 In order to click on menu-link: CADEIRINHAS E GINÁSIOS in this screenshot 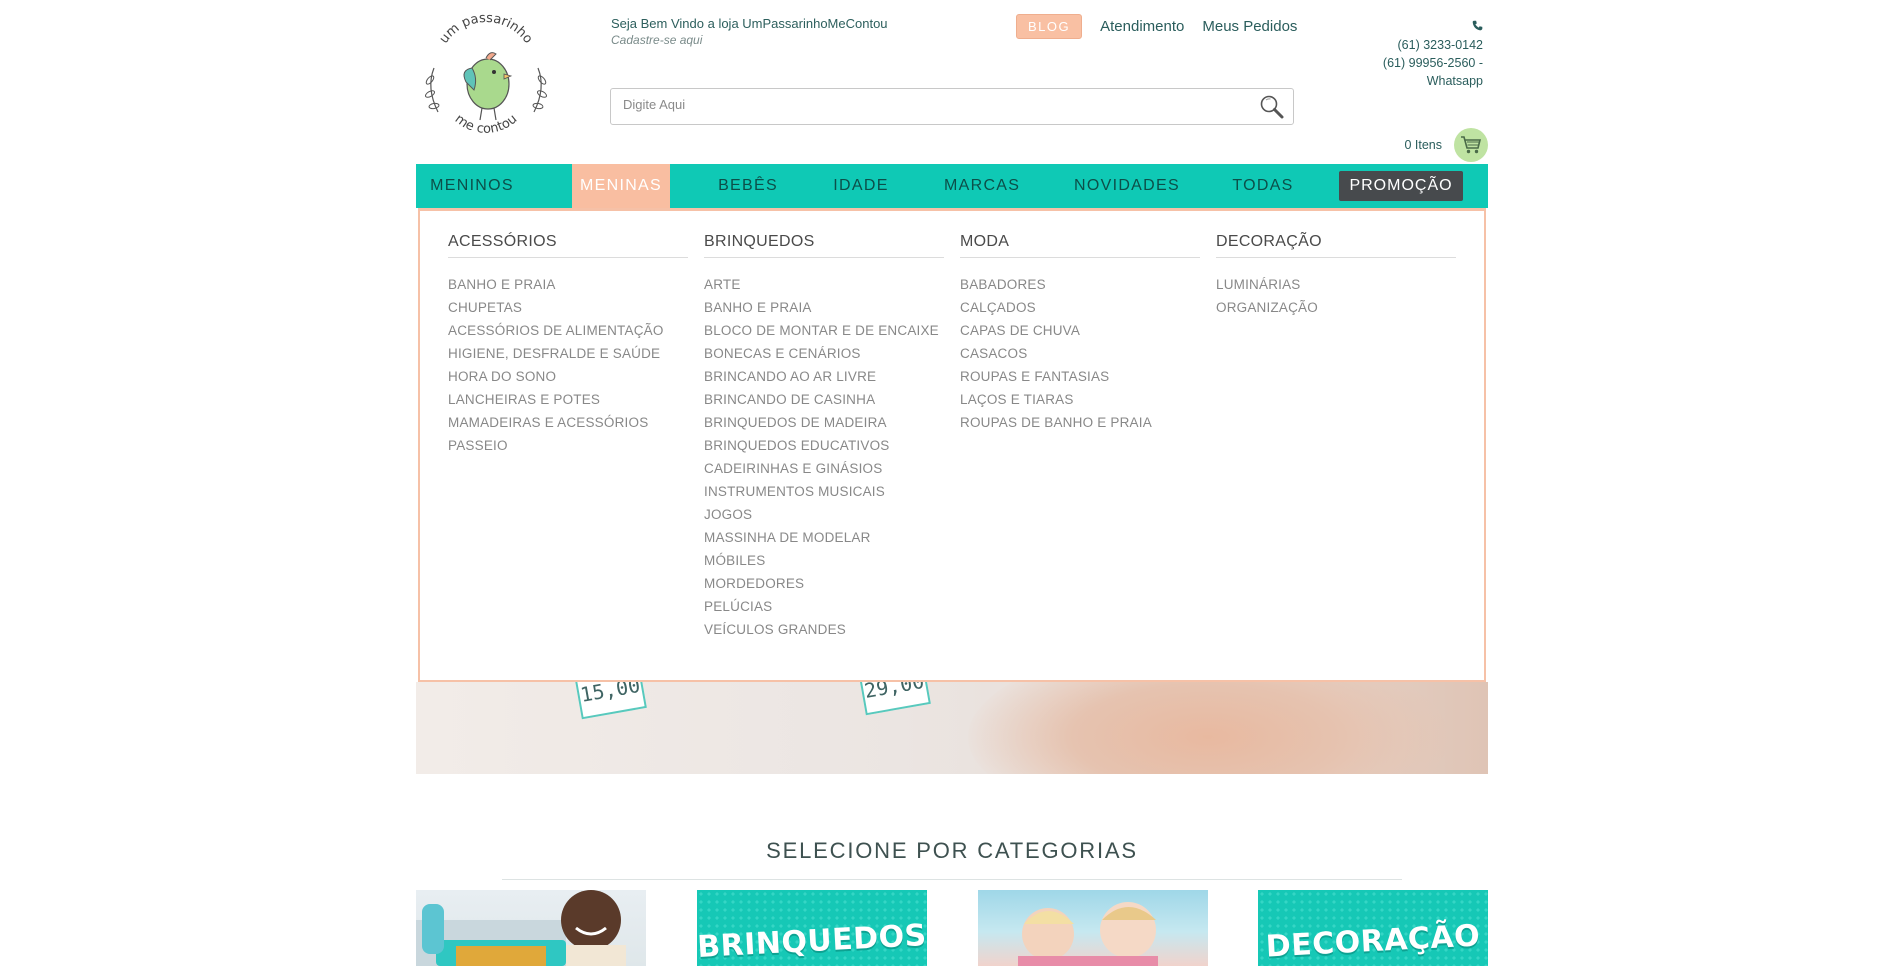, I will do `click(824, 468)`.